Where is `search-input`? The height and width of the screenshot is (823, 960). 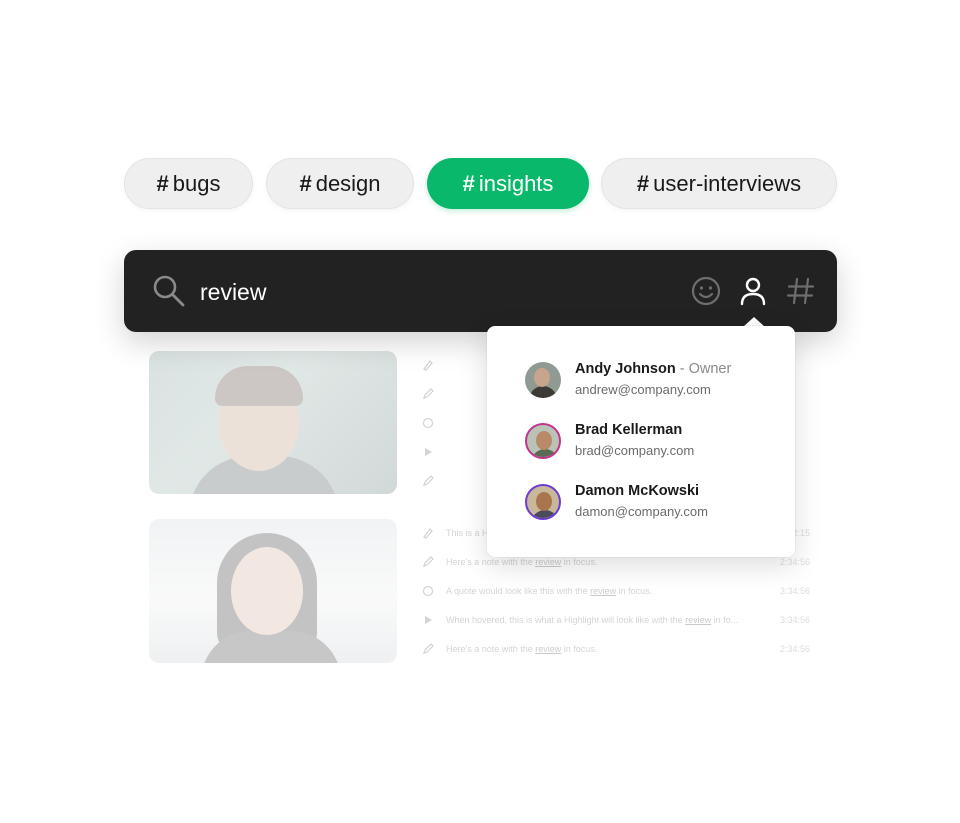 search-input is located at coordinates (400, 292).